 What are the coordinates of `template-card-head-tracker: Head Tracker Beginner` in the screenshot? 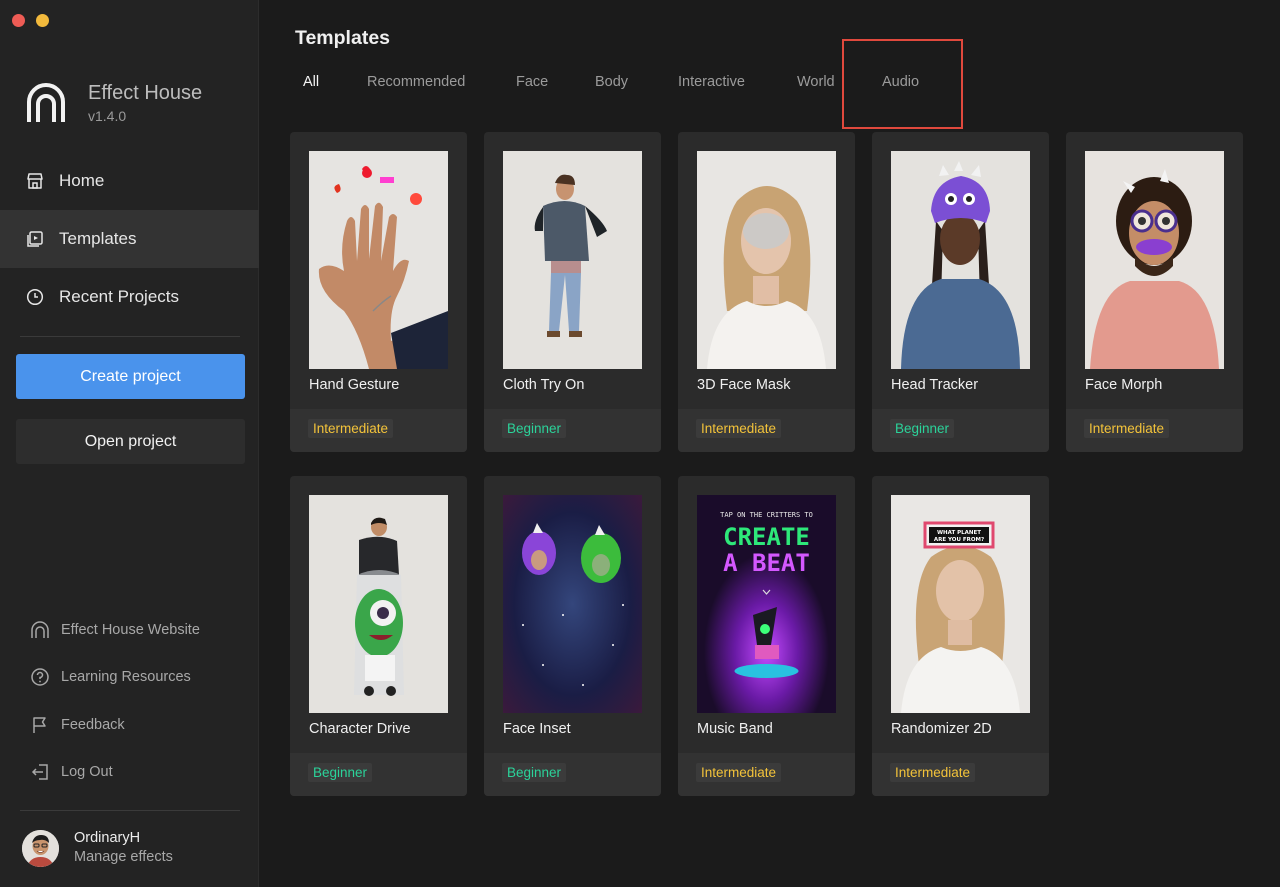 It's located at (960, 292).